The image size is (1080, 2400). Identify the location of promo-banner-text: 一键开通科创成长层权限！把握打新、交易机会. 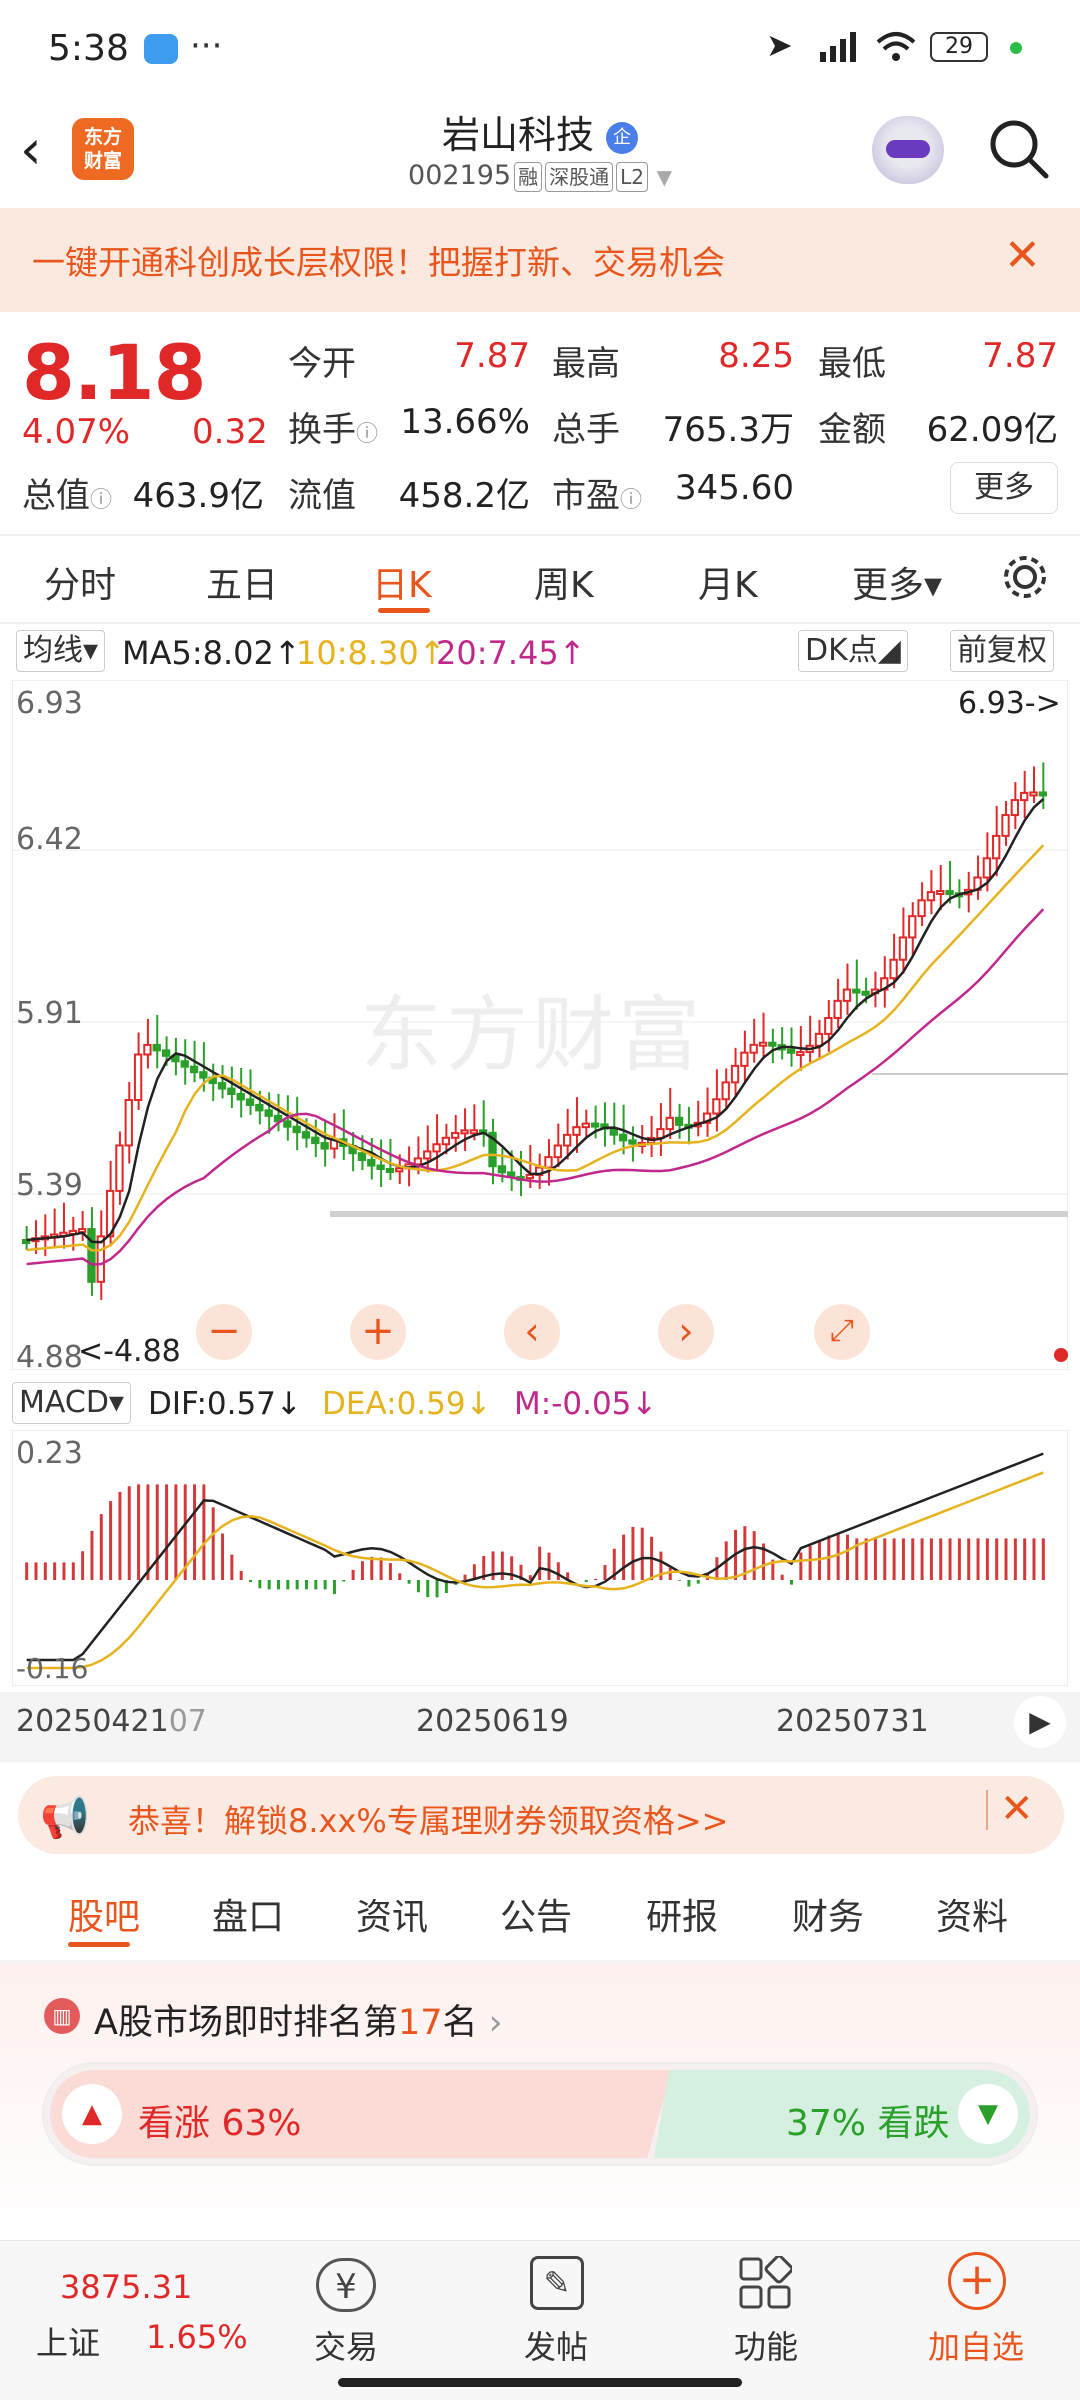
(378, 262).